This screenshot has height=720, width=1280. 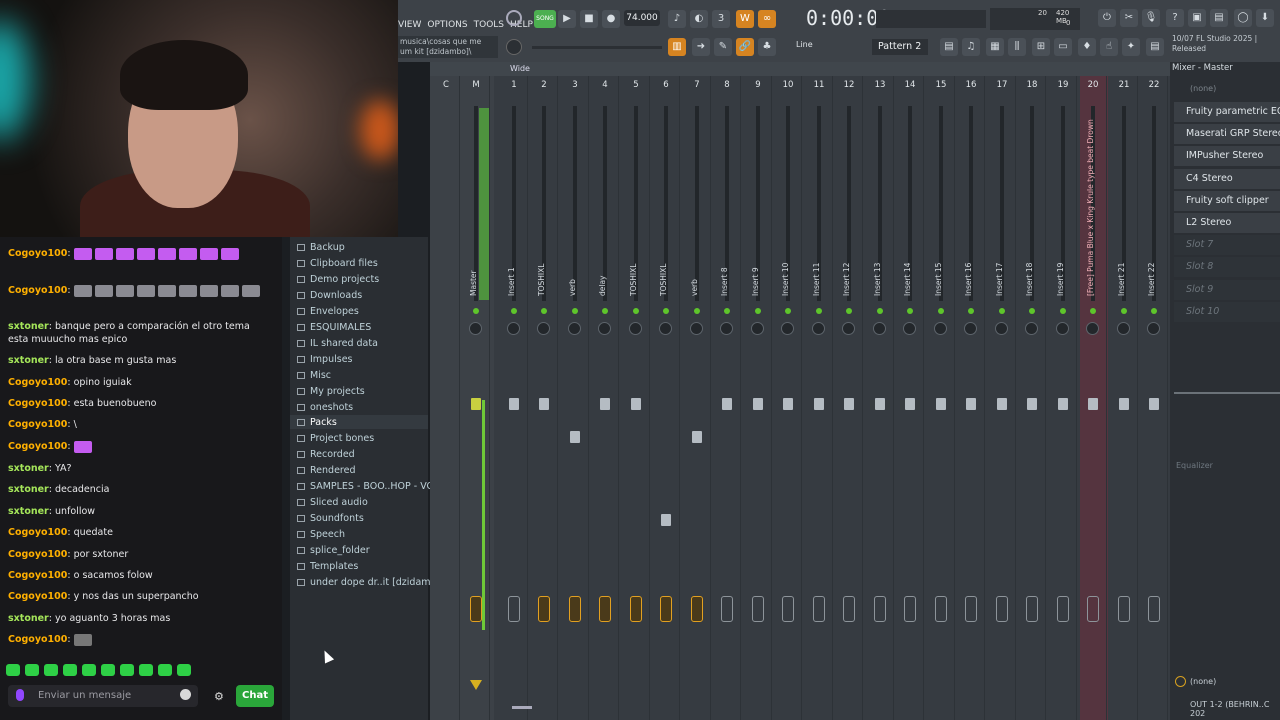 What do you see at coordinates (1041, 47) in the screenshot?
I see `browser-icon: ⊞` at bounding box center [1041, 47].